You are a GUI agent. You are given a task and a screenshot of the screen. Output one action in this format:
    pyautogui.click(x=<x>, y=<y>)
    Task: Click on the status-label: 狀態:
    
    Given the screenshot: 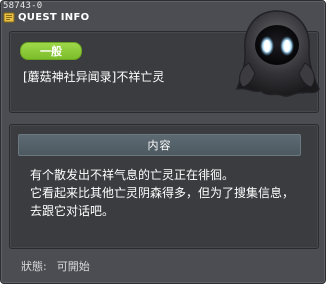 What is the action you would take?
    pyautogui.click(x=34, y=266)
    